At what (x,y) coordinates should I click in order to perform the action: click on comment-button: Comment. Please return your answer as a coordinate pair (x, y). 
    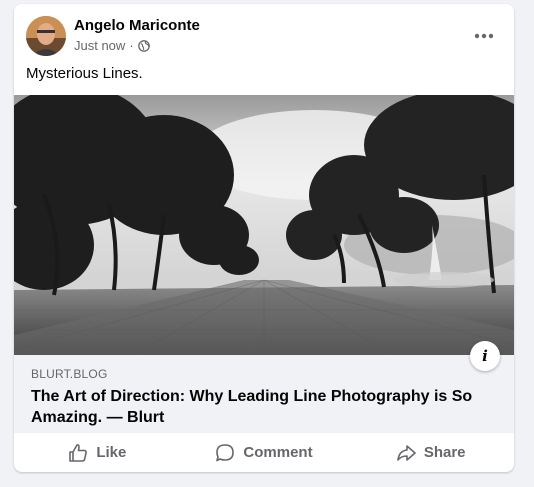
    Looking at the image, I should click on (264, 452).